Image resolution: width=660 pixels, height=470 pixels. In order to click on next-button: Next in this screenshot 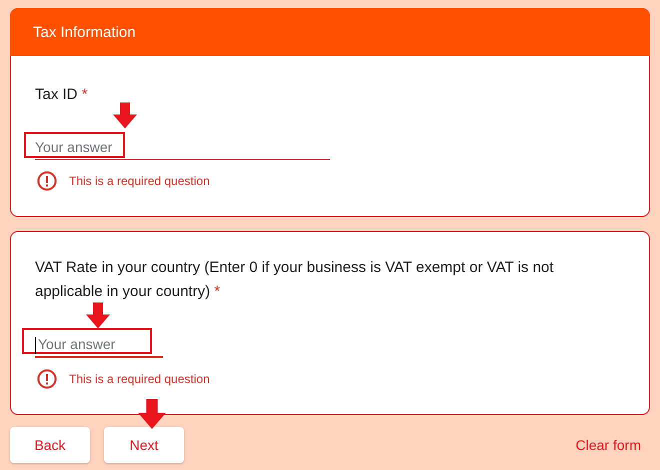, I will do `click(144, 445)`.